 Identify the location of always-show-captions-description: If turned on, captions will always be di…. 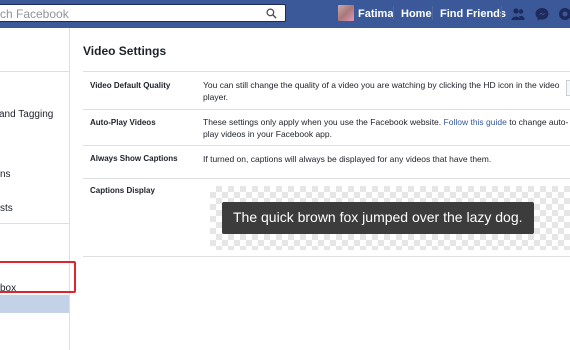
(347, 159).